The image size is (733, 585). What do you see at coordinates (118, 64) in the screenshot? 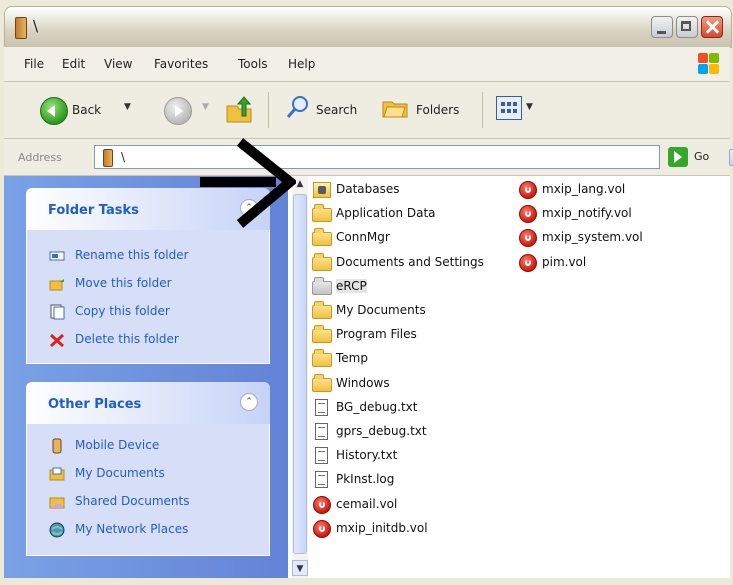
I see `menu-view: View` at bounding box center [118, 64].